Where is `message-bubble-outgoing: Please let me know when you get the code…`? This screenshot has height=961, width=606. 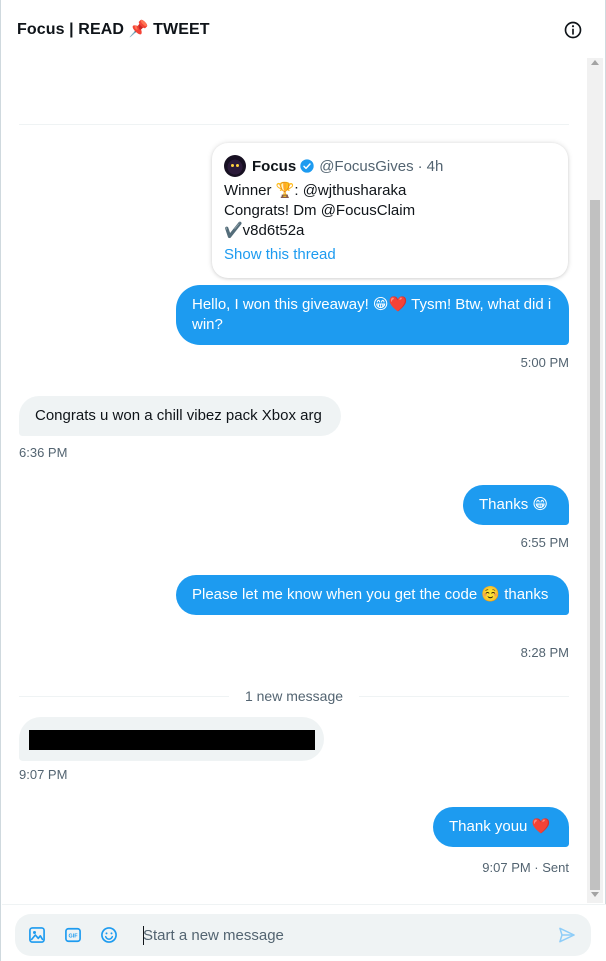
message-bubble-outgoing: Please let me know when you get the code… is located at coordinates (372, 595).